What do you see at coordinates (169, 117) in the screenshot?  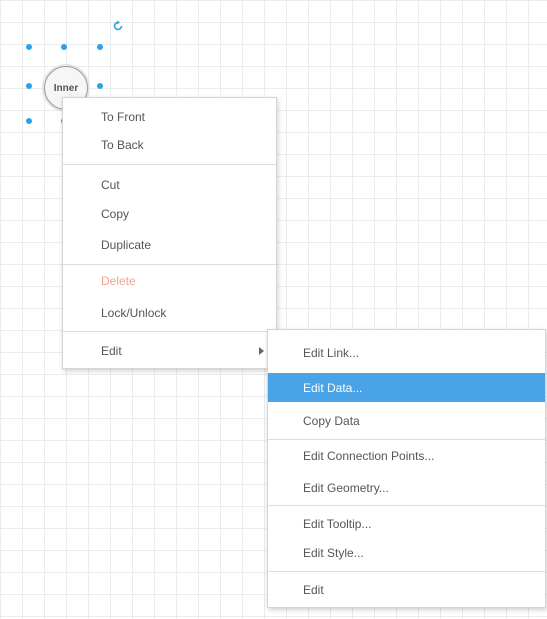 I see `menu-item-to-front: To Front` at bounding box center [169, 117].